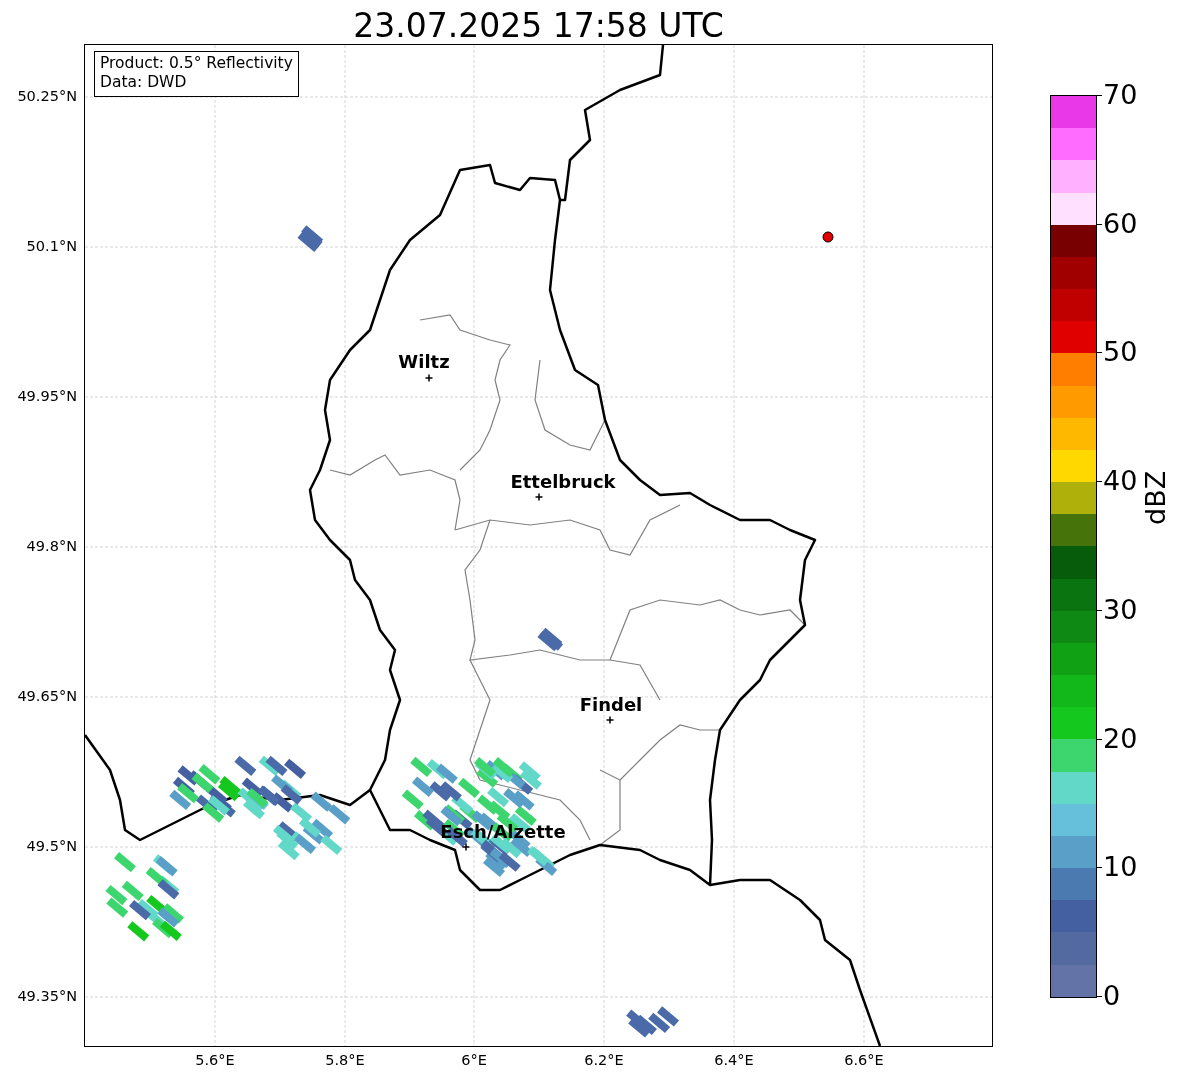 This screenshot has height=1081, width=1184. What do you see at coordinates (1120, 95) in the screenshot?
I see `colorbar-tick-label: 70` at bounding box center [1120, 95].